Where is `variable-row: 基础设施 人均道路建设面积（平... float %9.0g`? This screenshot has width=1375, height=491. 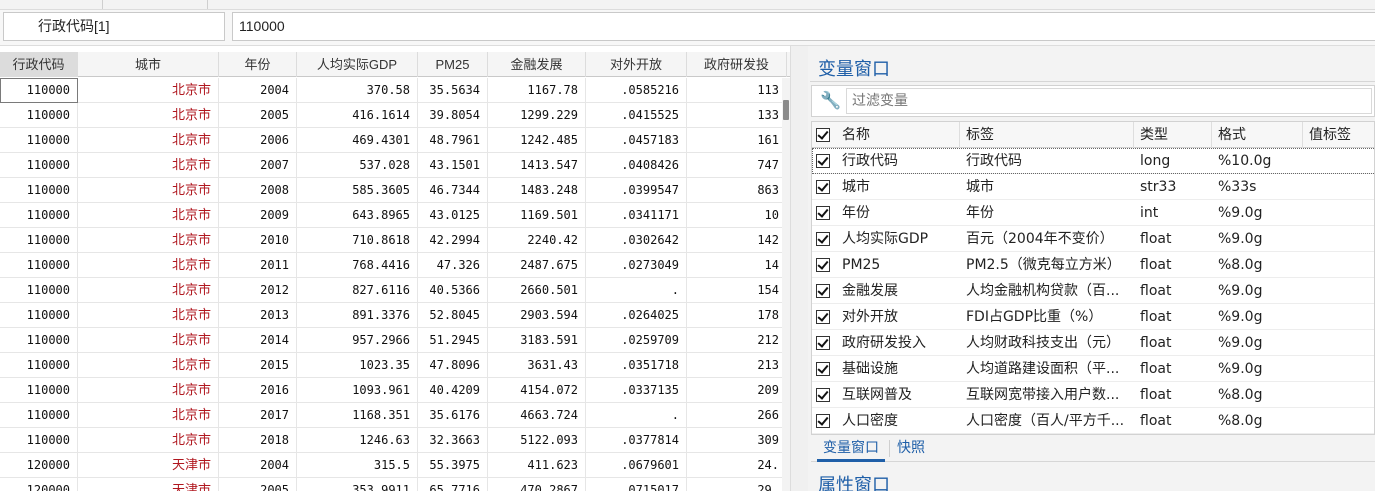
variable-row: 基础设施 人均道路建设面积（平... float %9.0g is located at coordinates (1093, 369).